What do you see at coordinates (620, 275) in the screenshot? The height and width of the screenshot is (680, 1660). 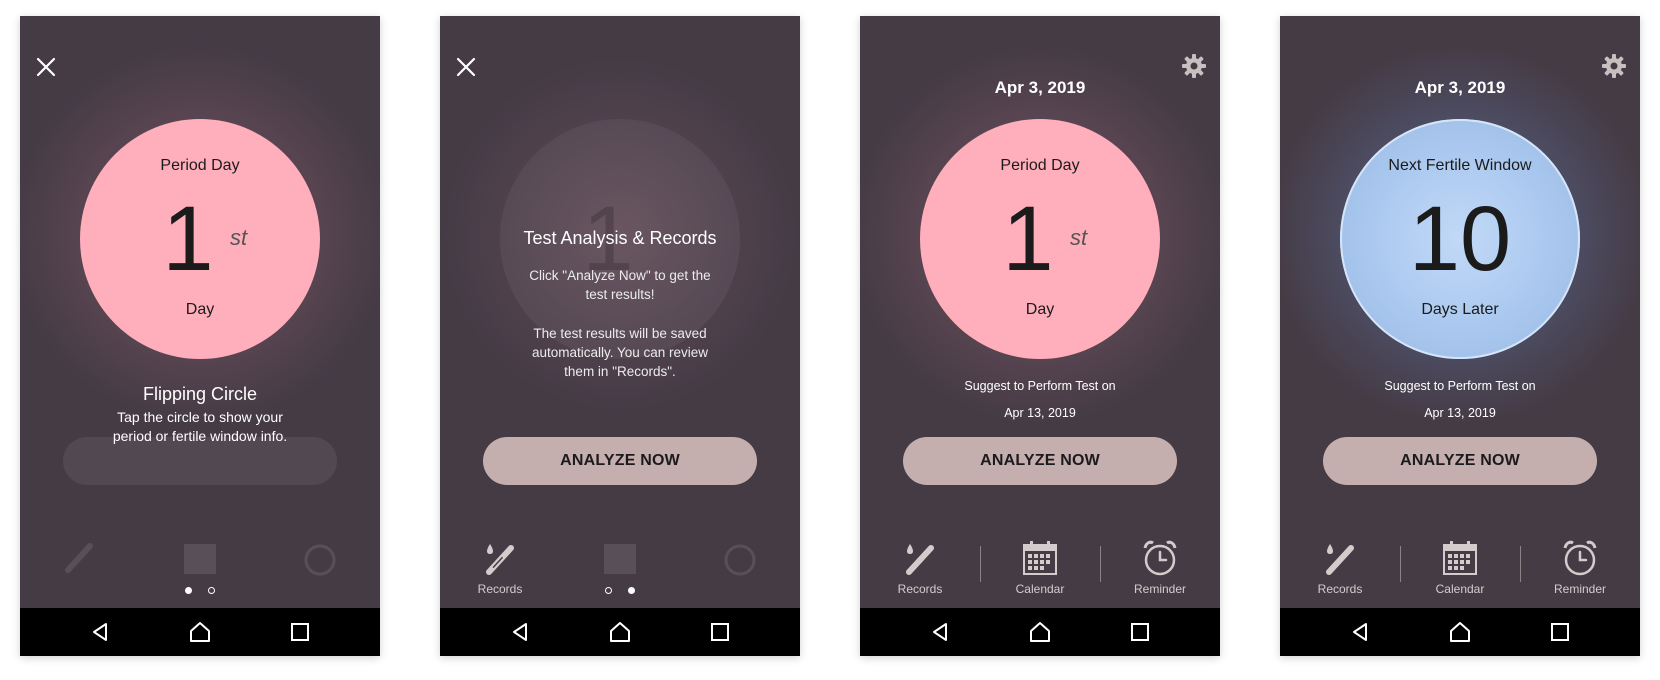 I see `overlay-line-1: Click "Analyze Now" to get the` at bounding box center [620, 275].